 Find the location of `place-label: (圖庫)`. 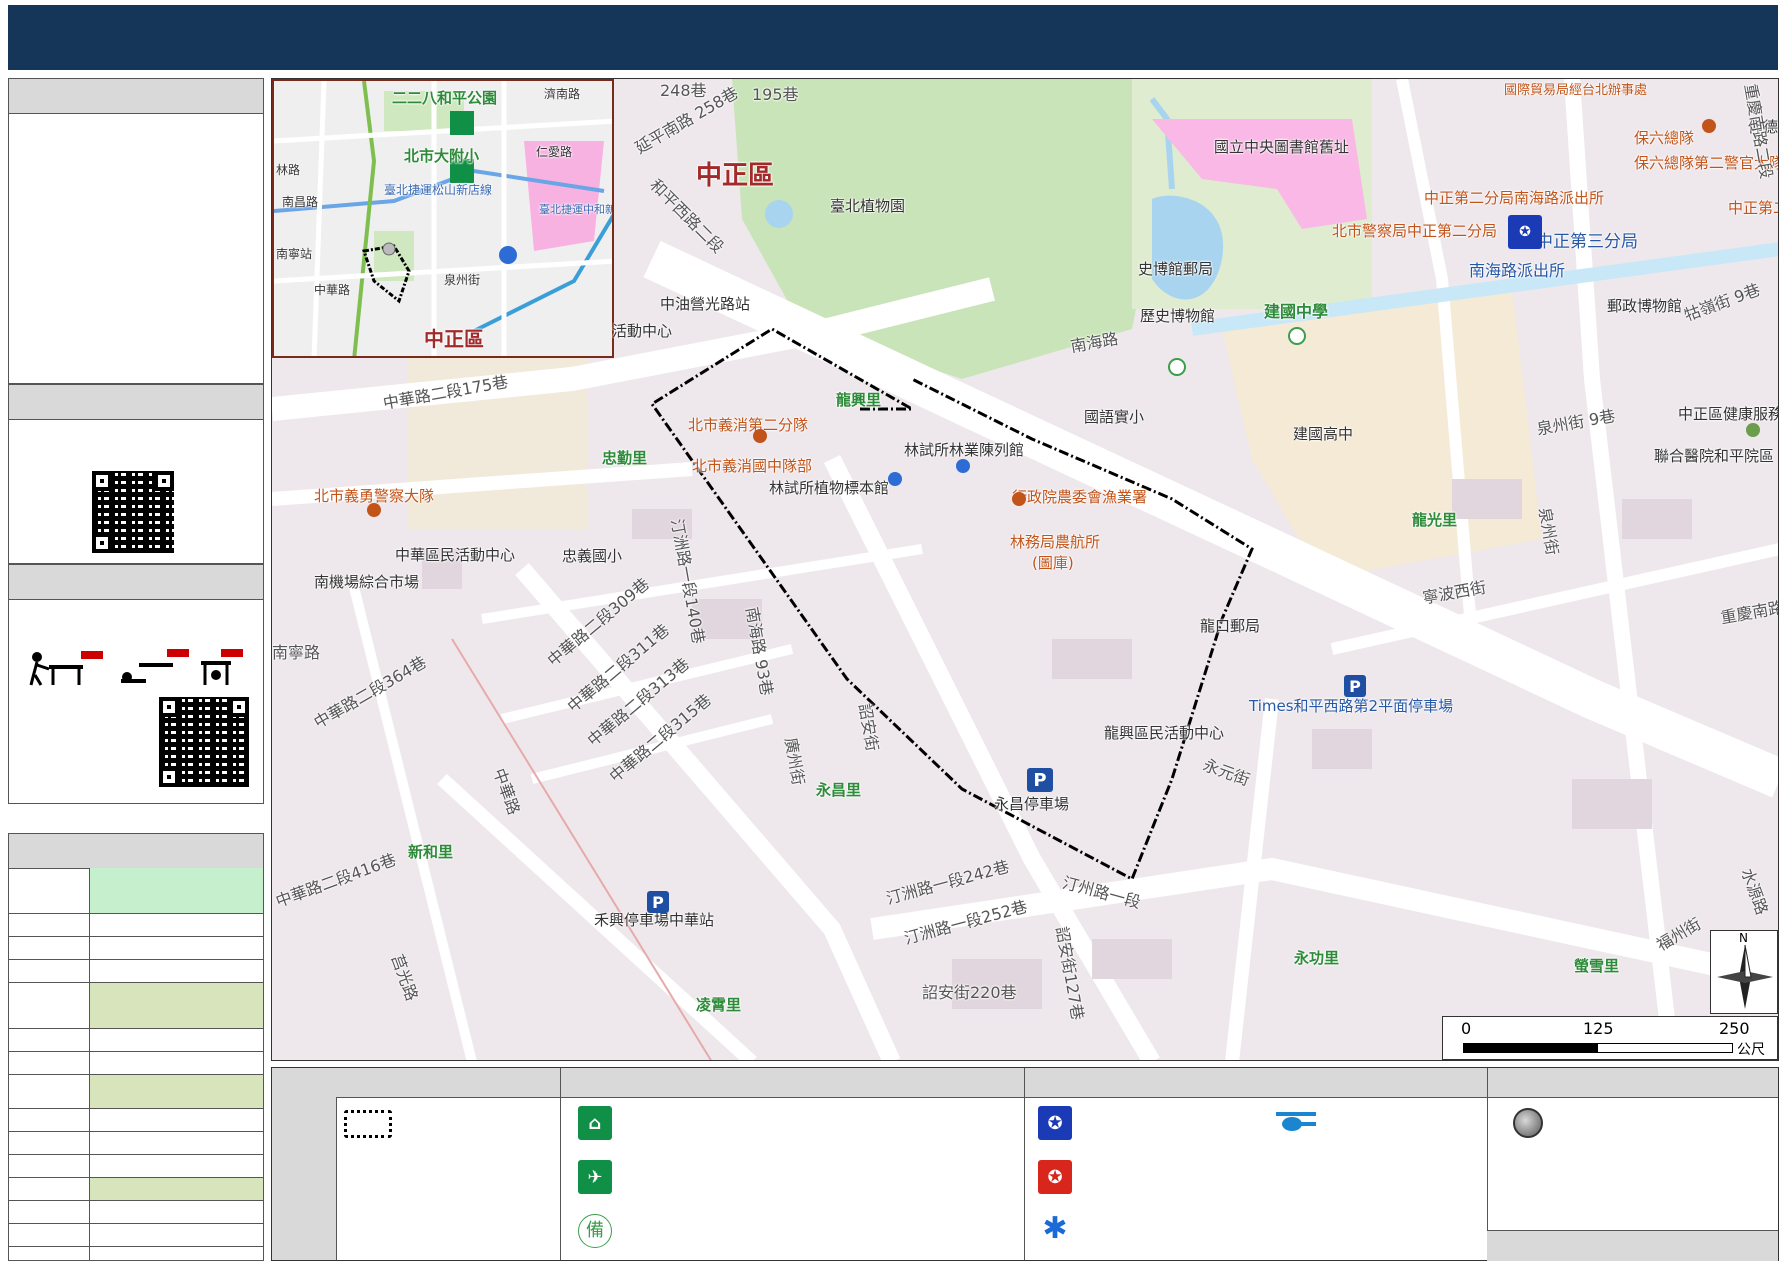

place-label: (圖庫) is located at coordinates (1053, 563).